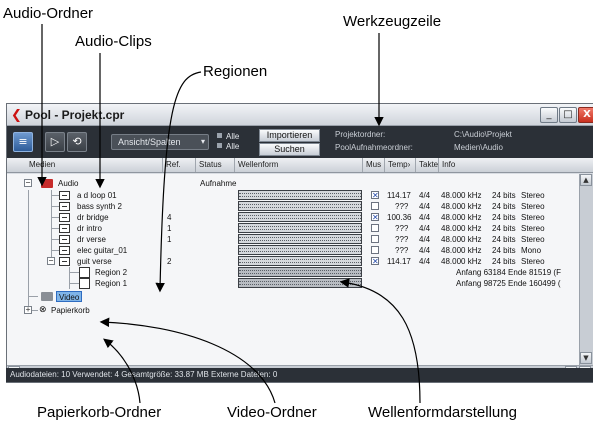 The image size is (593, 429). Describe the element at coordinates (508, 272) in the screenshot. I see `region-info: Anfang 63184 Ende 81519 (F` at that location.